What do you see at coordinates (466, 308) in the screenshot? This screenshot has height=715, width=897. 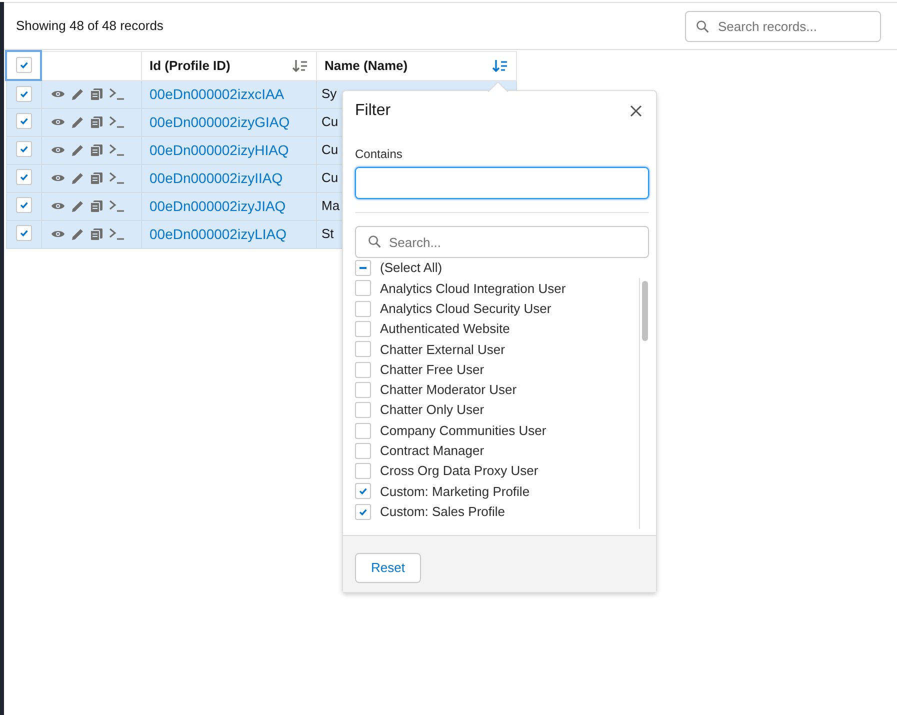 I see `option-label: Analytics Cloud Security User` at bounding box center [466, 308].